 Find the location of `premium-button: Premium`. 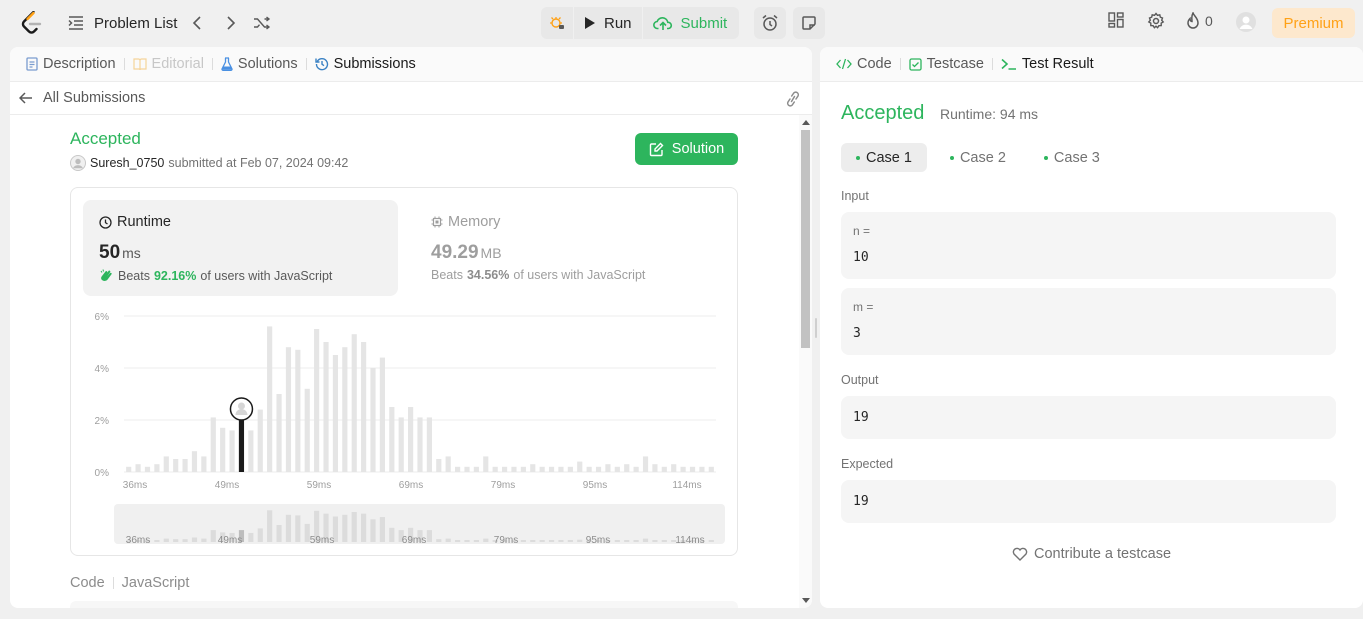

premium-button: Premium is located at coordinates (1313, 23).